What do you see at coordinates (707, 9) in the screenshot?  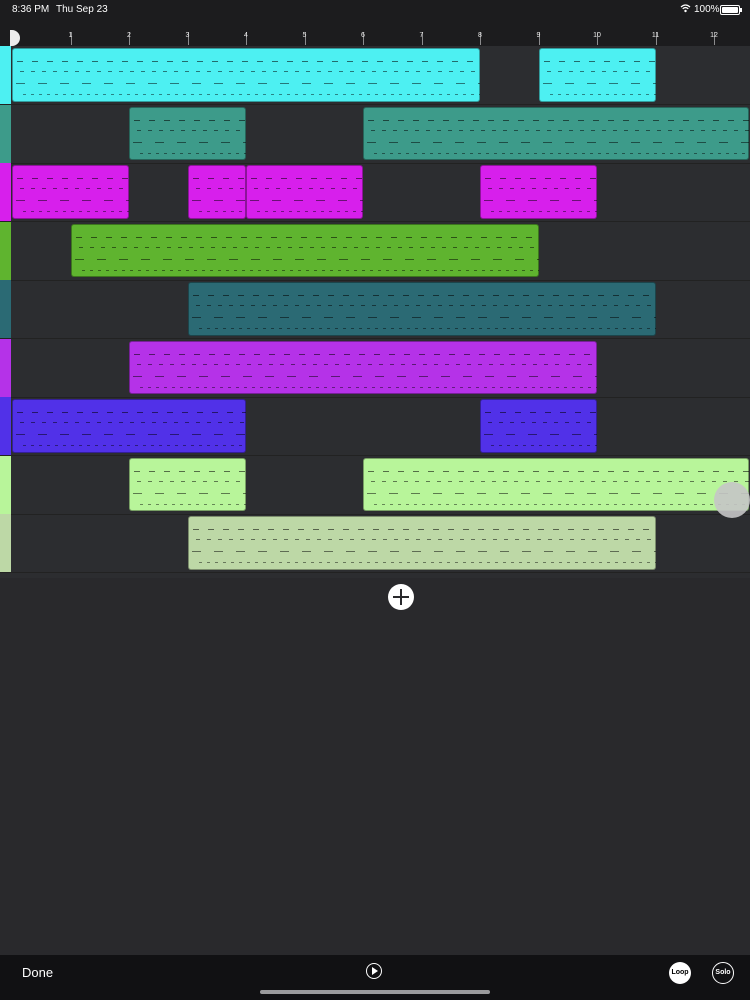 I see `battery-percent: 100%` at bounding box center [707, 9].